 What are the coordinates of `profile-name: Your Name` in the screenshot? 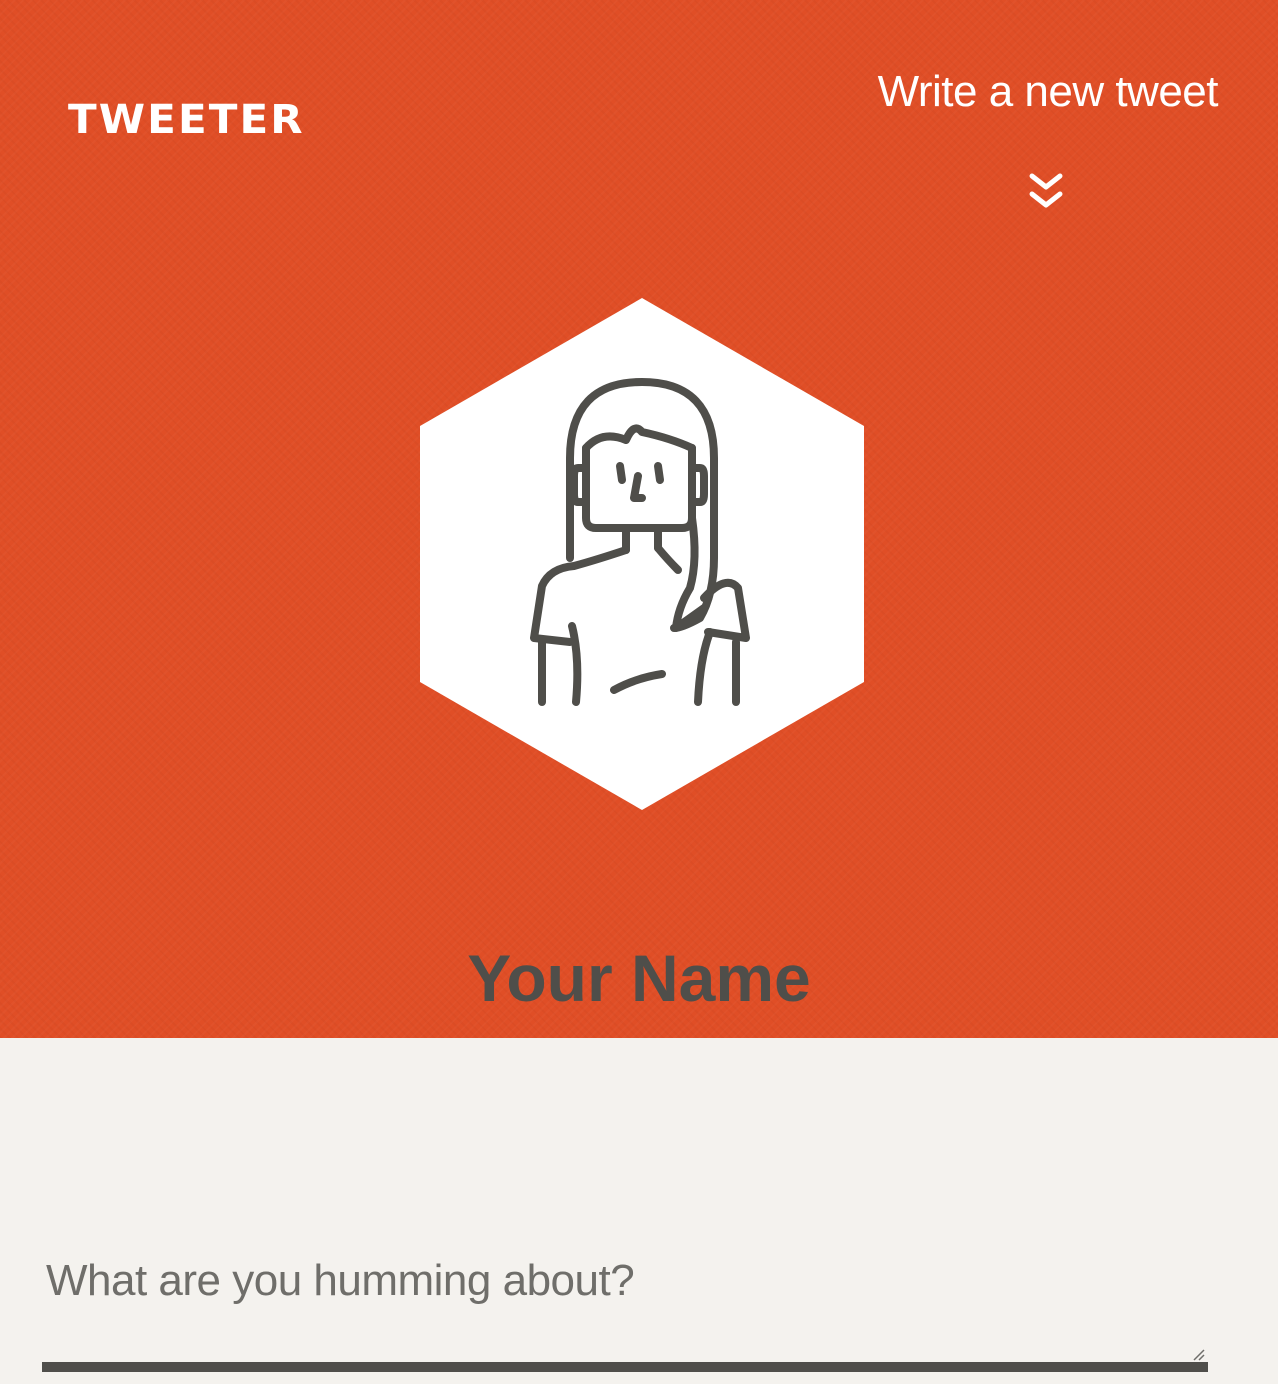 It's located at (639, 978).